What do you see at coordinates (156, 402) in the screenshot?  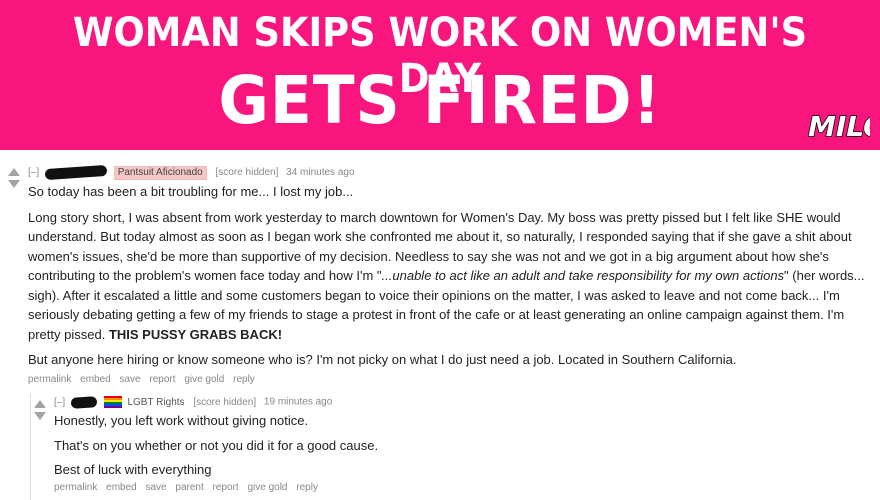 I see `user-flair: LGBT Rights` at bounding box center [156, 402].